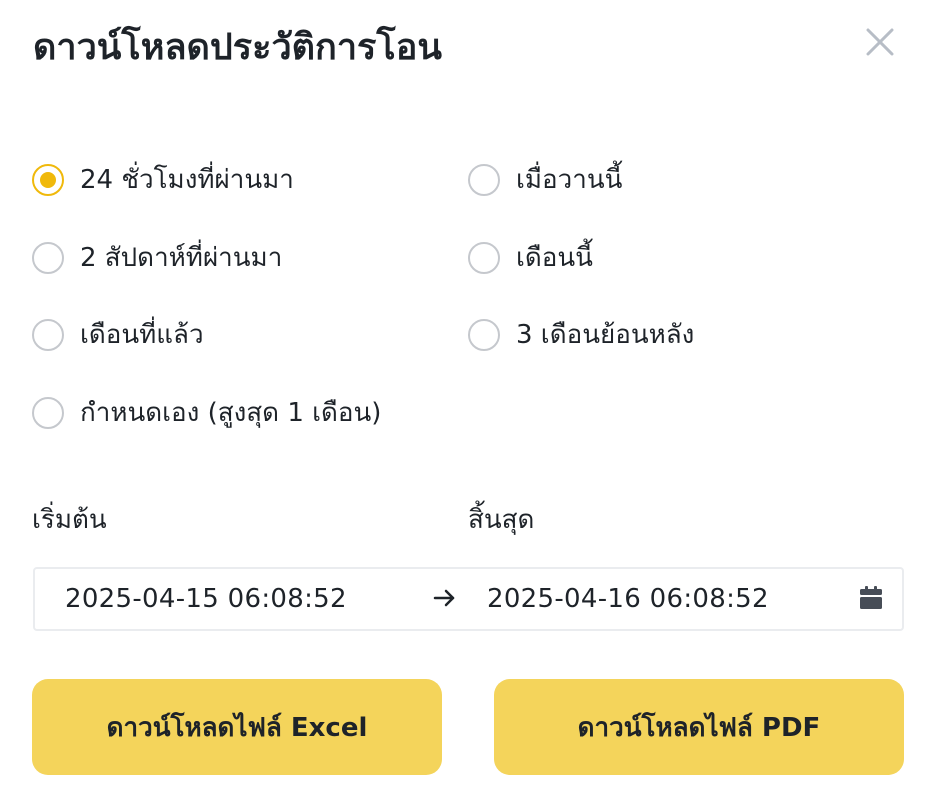 The image size is (936, 802). I want to click on radio-label: 24 ชั่วโมงที่ผ่านมา, so click(187, 180).